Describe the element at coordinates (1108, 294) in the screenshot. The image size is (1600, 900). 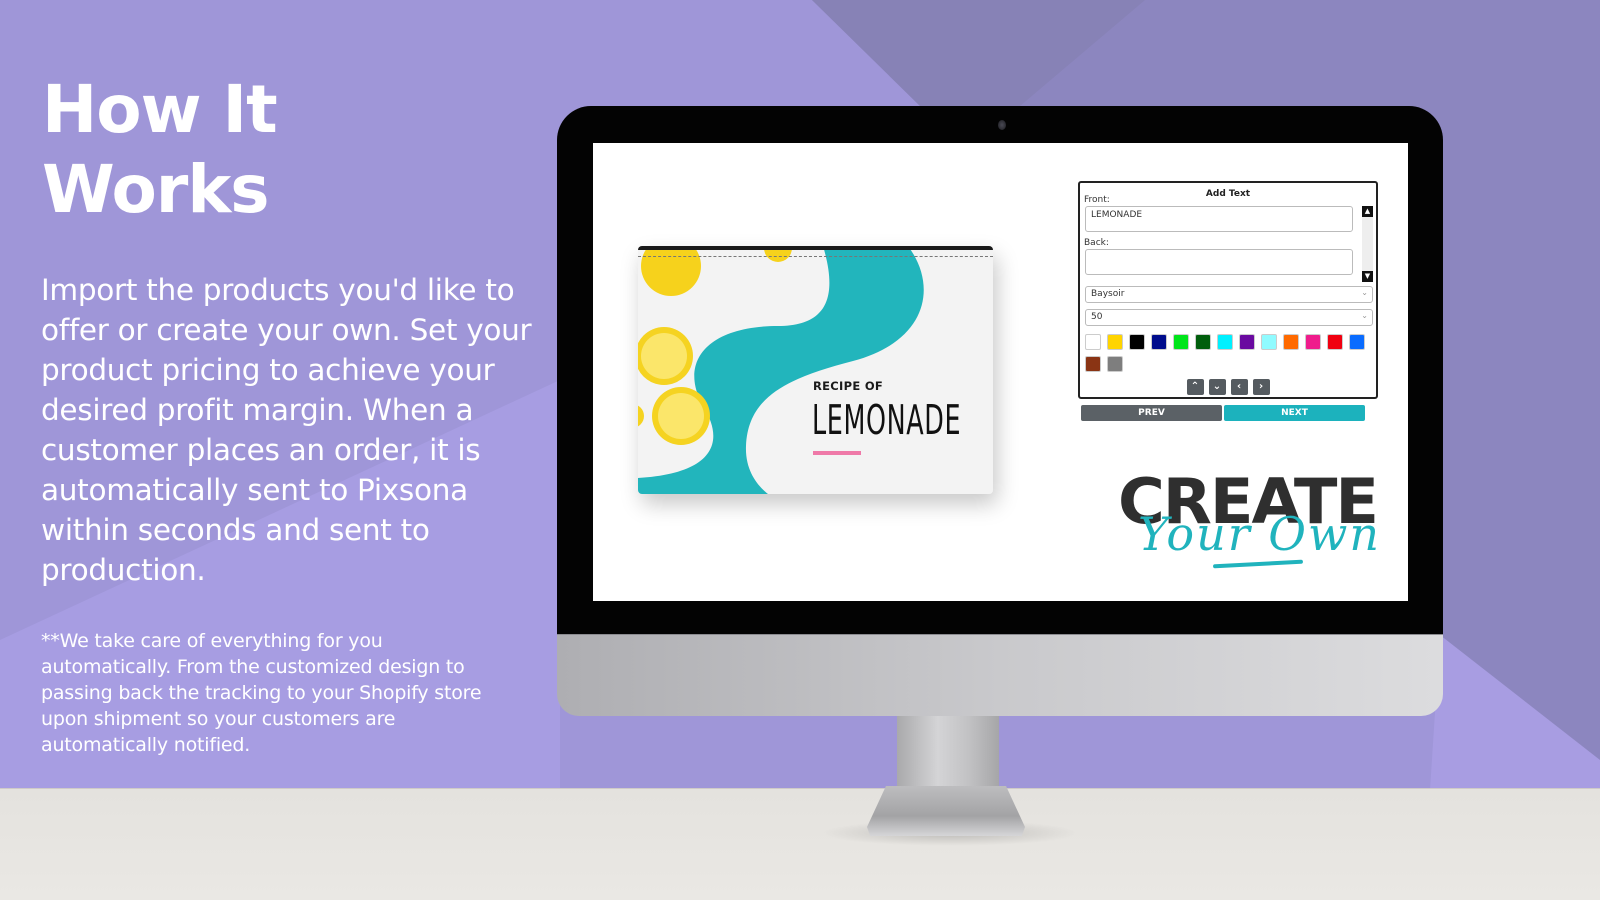
I see `font-select-value: Baysoir` at that location.